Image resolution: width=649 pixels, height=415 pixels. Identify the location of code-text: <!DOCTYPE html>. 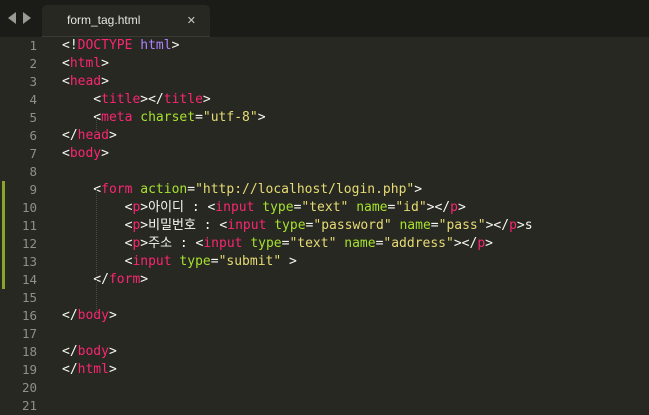
(120, 46).